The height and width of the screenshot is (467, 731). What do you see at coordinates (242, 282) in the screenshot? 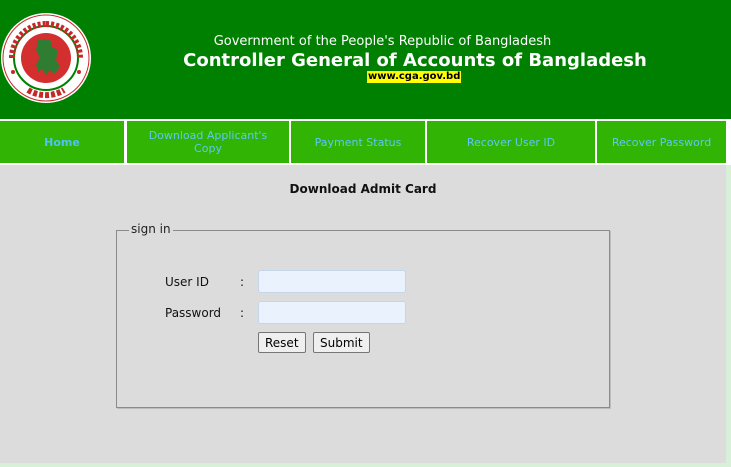
I see `user-id-colon: :` at bounding box center [242, 282].